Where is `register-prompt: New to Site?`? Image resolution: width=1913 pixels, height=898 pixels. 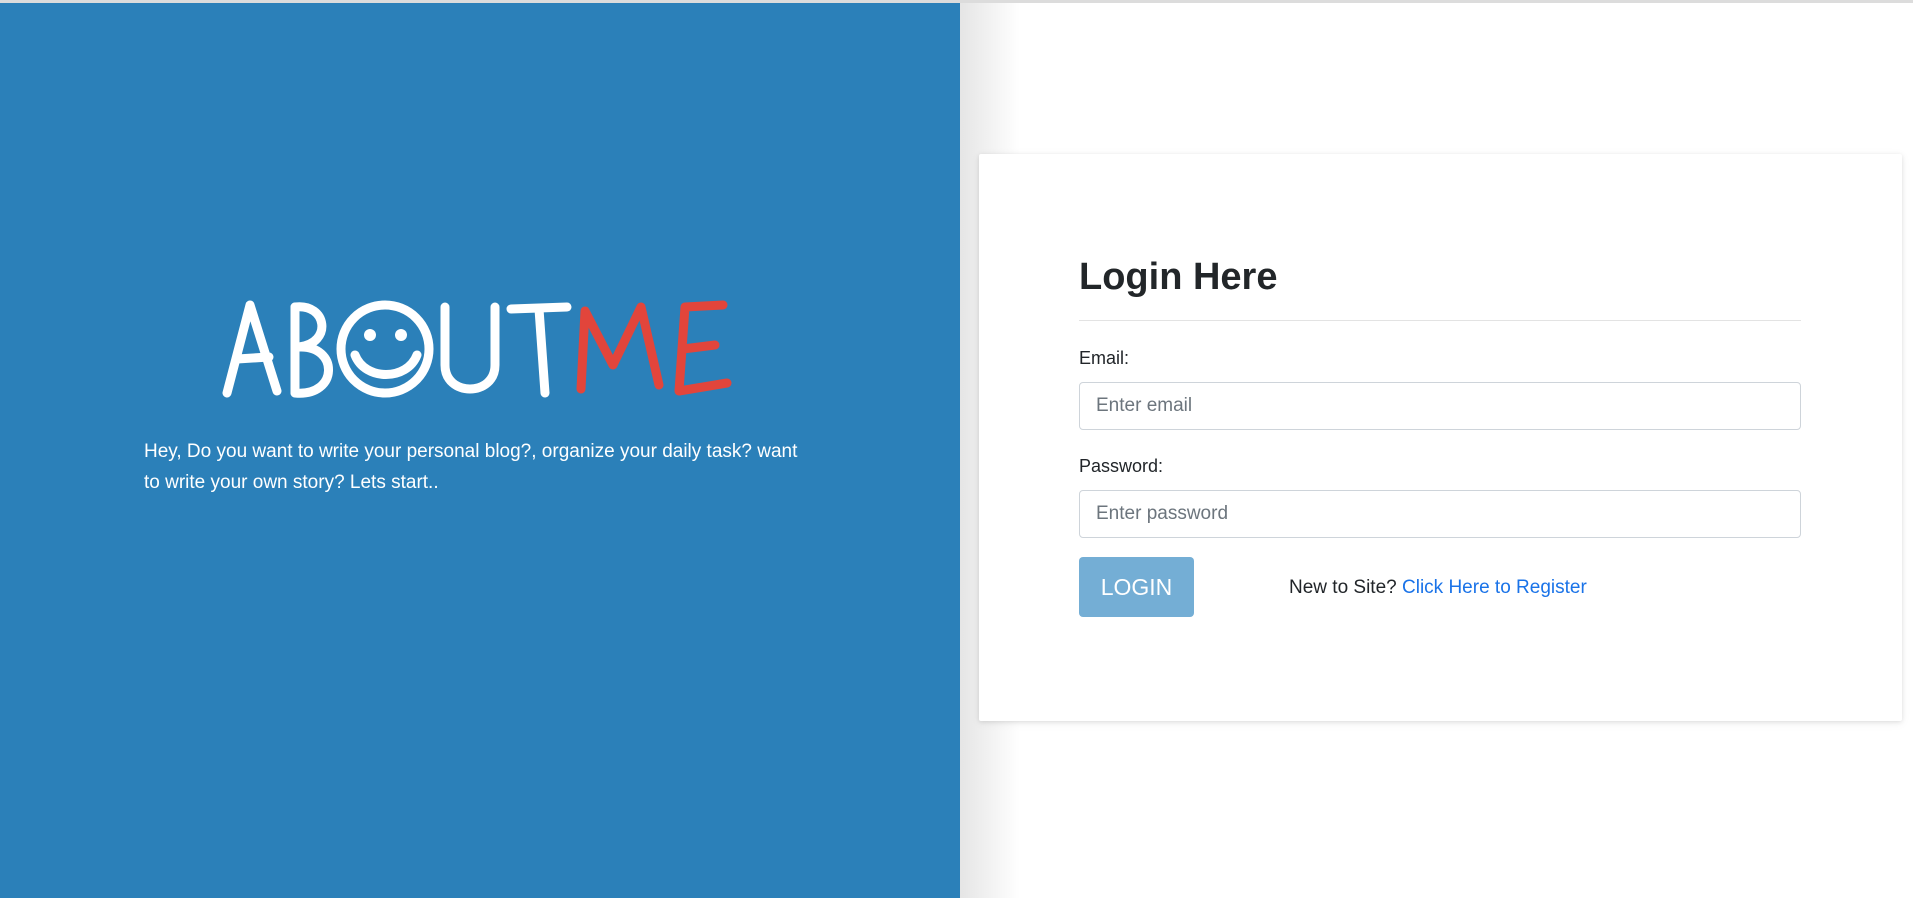 register-prompt: New to Site? is located at coordinates (1343, 587).